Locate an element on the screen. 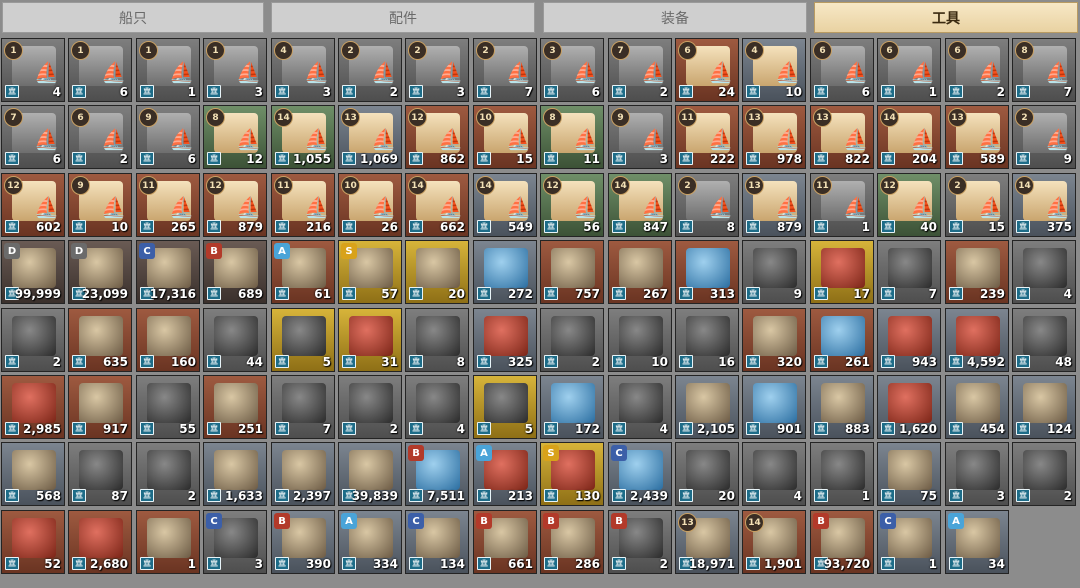  inventory-slot: ⛵ 12 🏛 602 is located at coordinates (33, 205).